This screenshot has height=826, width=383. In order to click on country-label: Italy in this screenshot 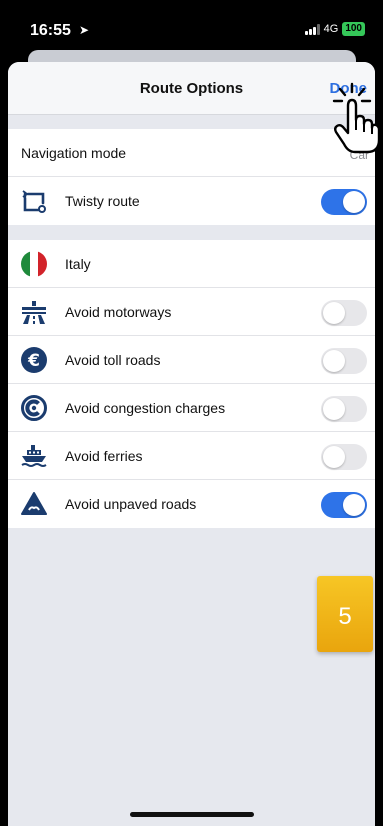, I will do `click(78, 264)`.